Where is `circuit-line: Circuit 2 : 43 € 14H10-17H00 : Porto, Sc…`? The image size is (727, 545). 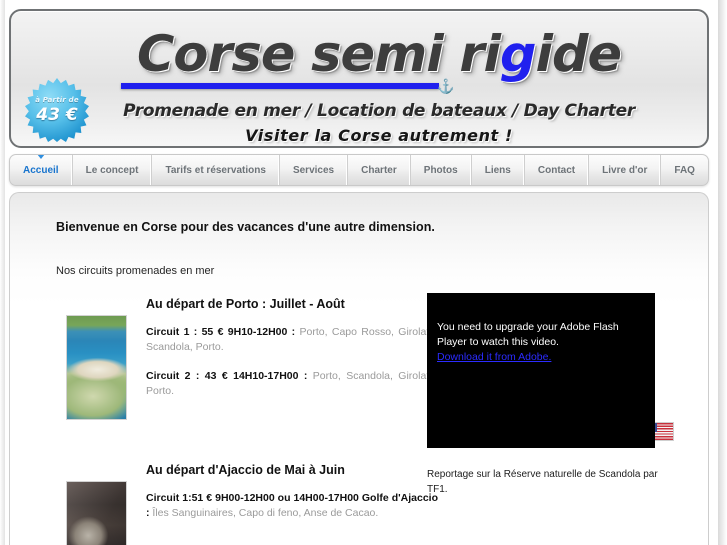 circuit-line: Circuit 2 : 43 € 14H10-17H00 : Porto, Sc… is located at coordinates (292, 384).